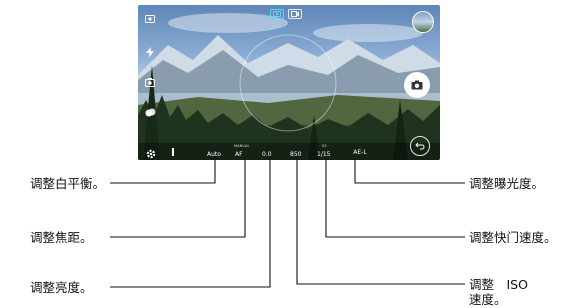 Image resolution: width=574 pixels, height=308 pixels. Describe the element at coordinates (61, 287) in the screenshot. I see `callout-brightness: 调整亮度。` at that location.